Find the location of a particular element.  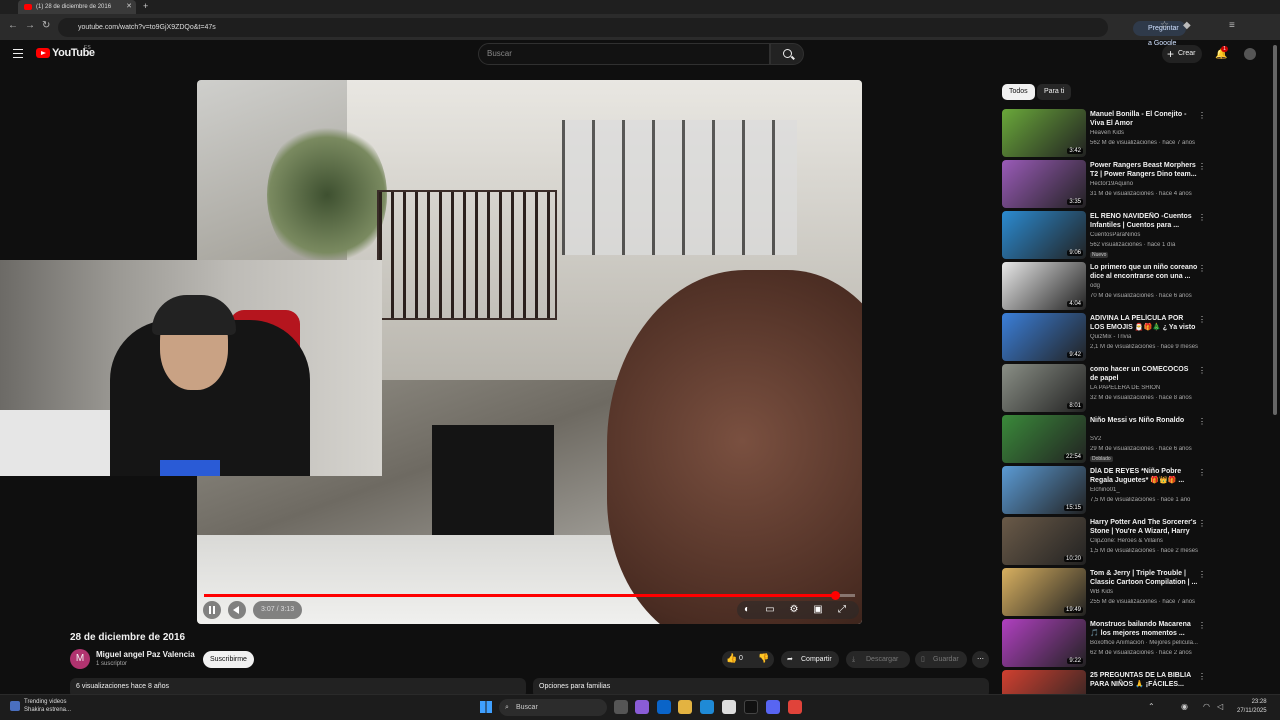

reload-icon: ↻ is located at coordinates (46, 25).